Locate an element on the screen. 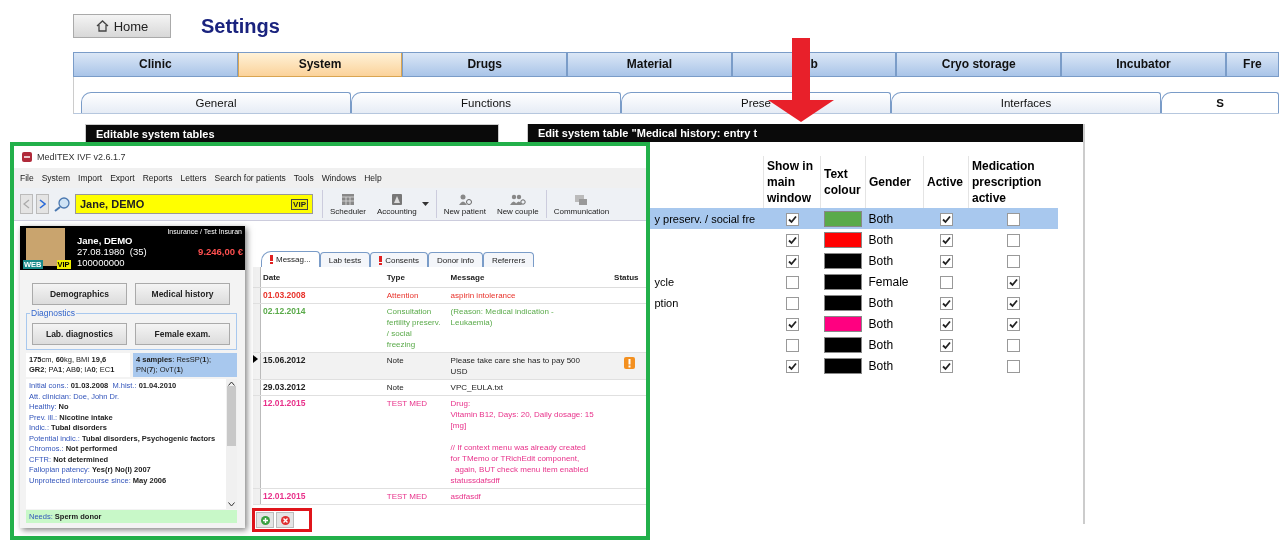 The image size is (1279, 540). people-icon is located at coordinates (517, 199).